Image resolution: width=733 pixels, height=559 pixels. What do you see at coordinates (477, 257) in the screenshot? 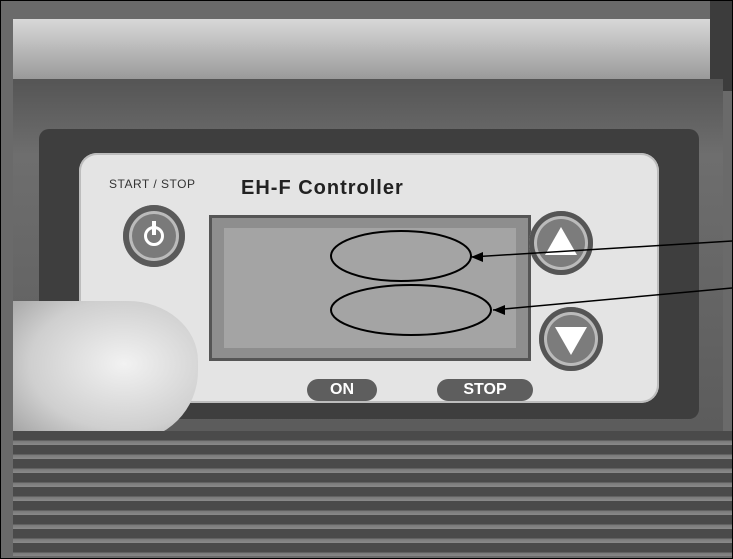
I see `upper-arrowhead-icon` at bounding box center [477, 257].